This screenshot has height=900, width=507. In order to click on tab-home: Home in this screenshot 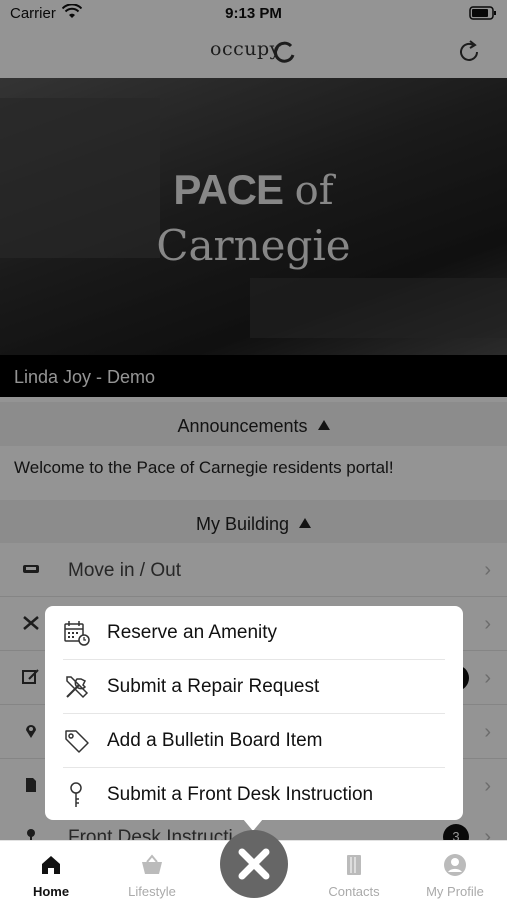, I will do `click(51, 870)`.